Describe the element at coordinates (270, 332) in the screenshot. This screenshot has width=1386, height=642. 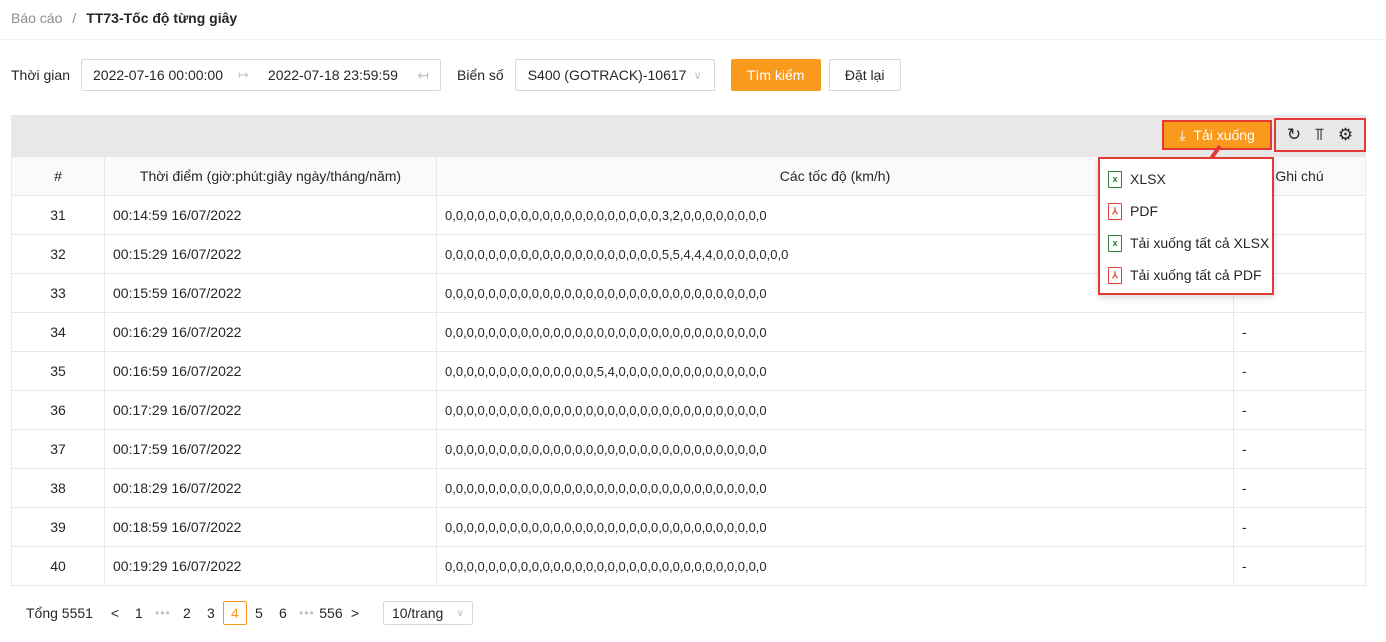
I see `row-time: 00:16:29 16/07/2022` at that location.